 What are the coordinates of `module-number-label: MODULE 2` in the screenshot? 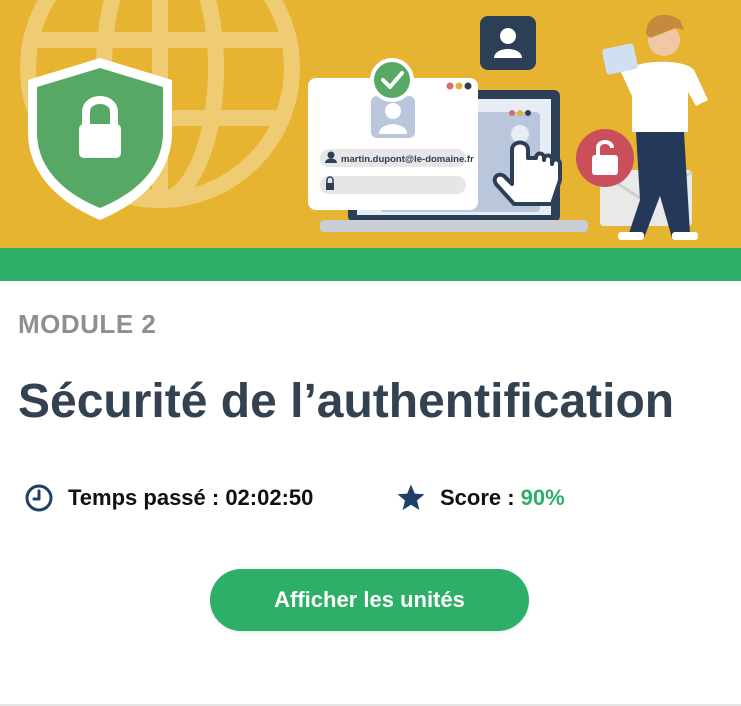 It's located at (87, 324).